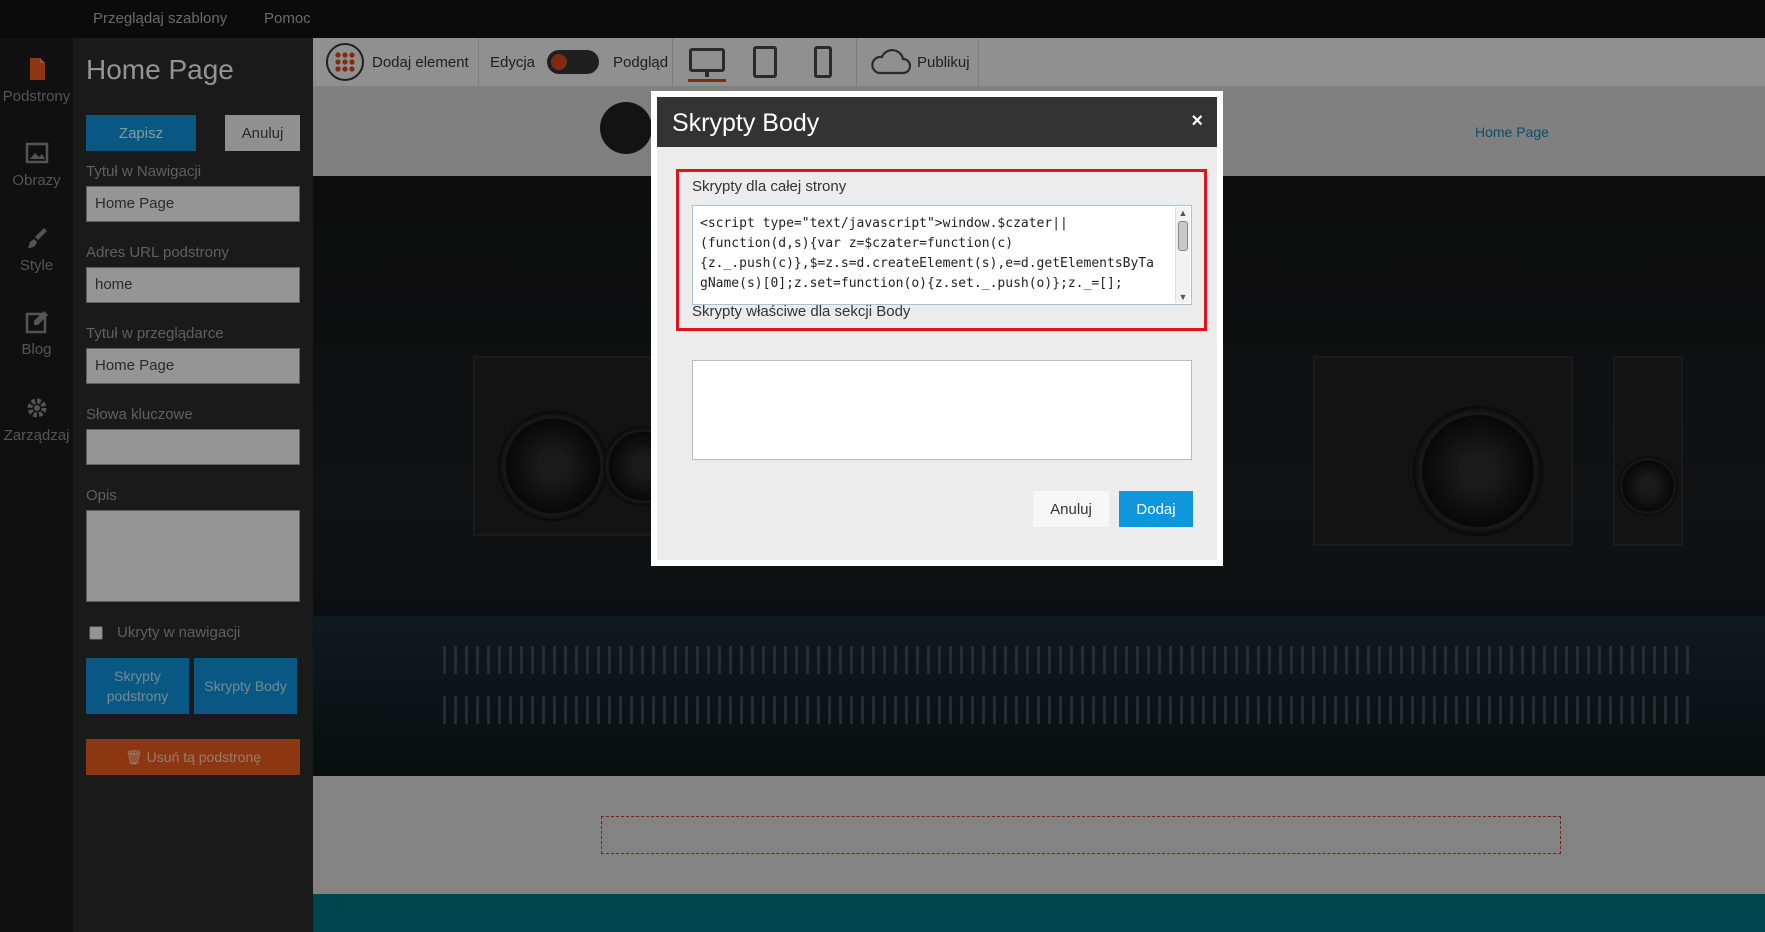 The height and width of the screenshot is (932, 1765). What do you see at coordinates (857, 243) in the screenshot?
I see `code-line: (function(d,s){var z=$czater=function(c)` at bounding box center [857, 243].